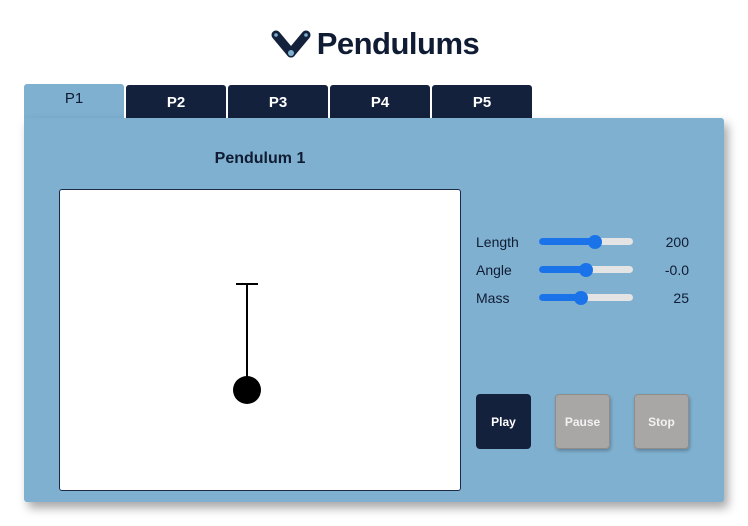 This screenshot has height=526, width=748. What do you see at coordinates (291, 44) in the screenshot?
I see `pendulum-logo-icon` at bounding box center [291, 44].